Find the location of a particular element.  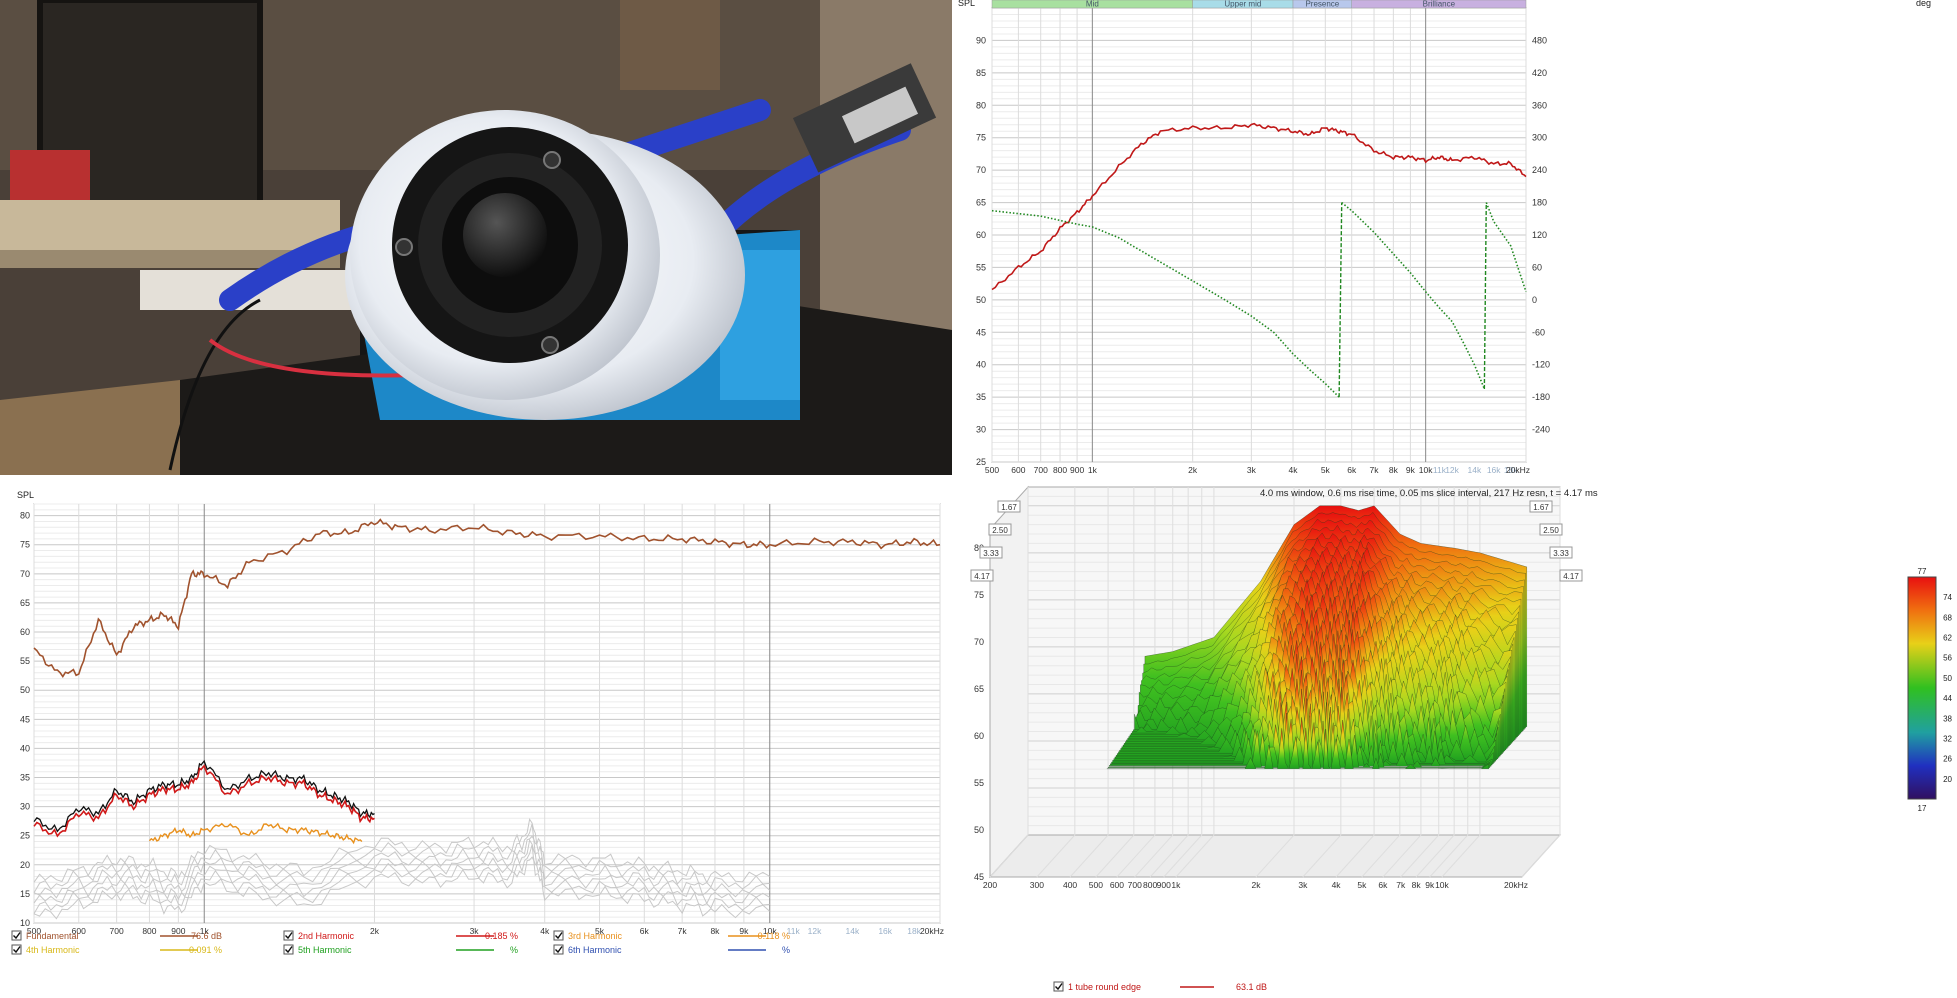

fr-spl-label: SPL is located at coordinates (966, 4).